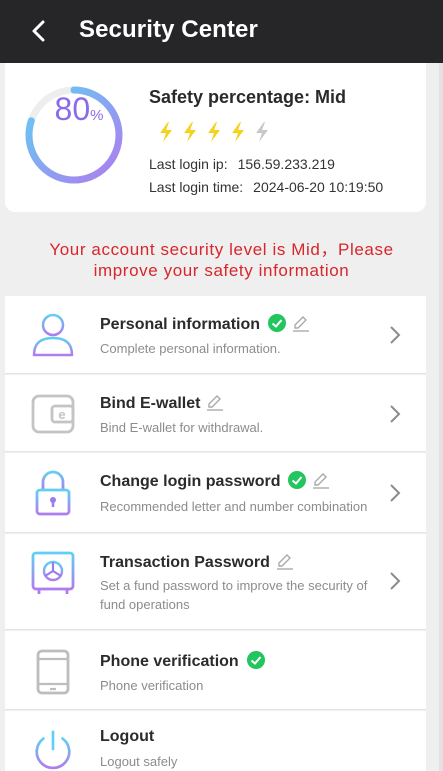 The image size is (443, 771). What do you see at coordinates (53, 335) in the screenshot?
I see `user-icon` at bounding box center [53, 335].